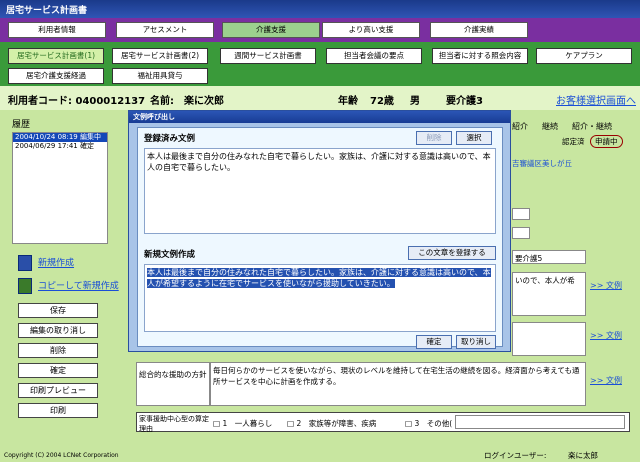 This screenshot has width=640, height=462. I want to click on tab-referral-continuation: 紹介・継続, so click(592, 126).